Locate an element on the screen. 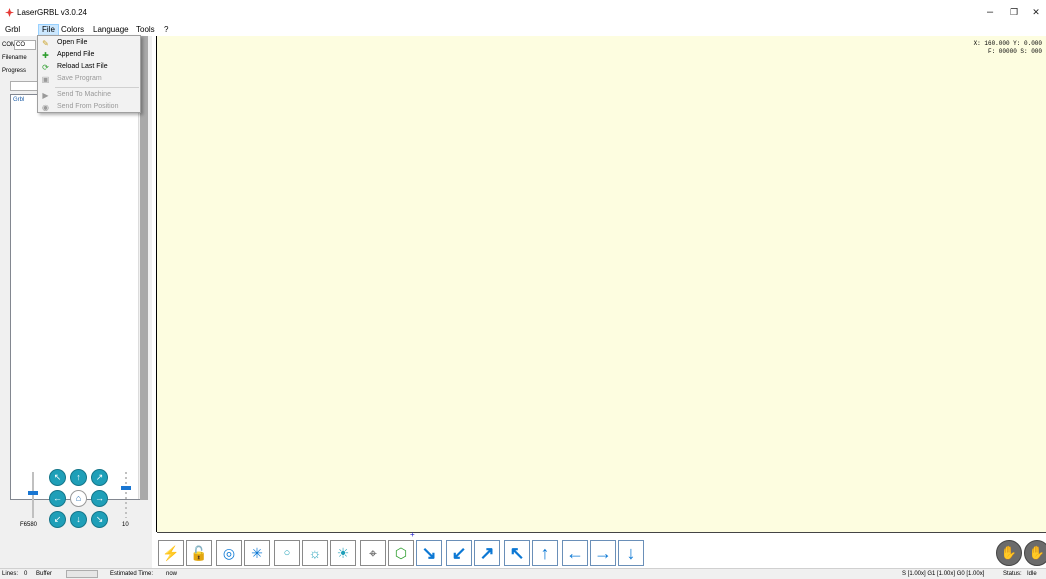 The width and height of the screenshot is (1046, 579). title-bar: LaserGRBL v3.0.24 – ❐ ✕ is located at coordinates (523, 12).